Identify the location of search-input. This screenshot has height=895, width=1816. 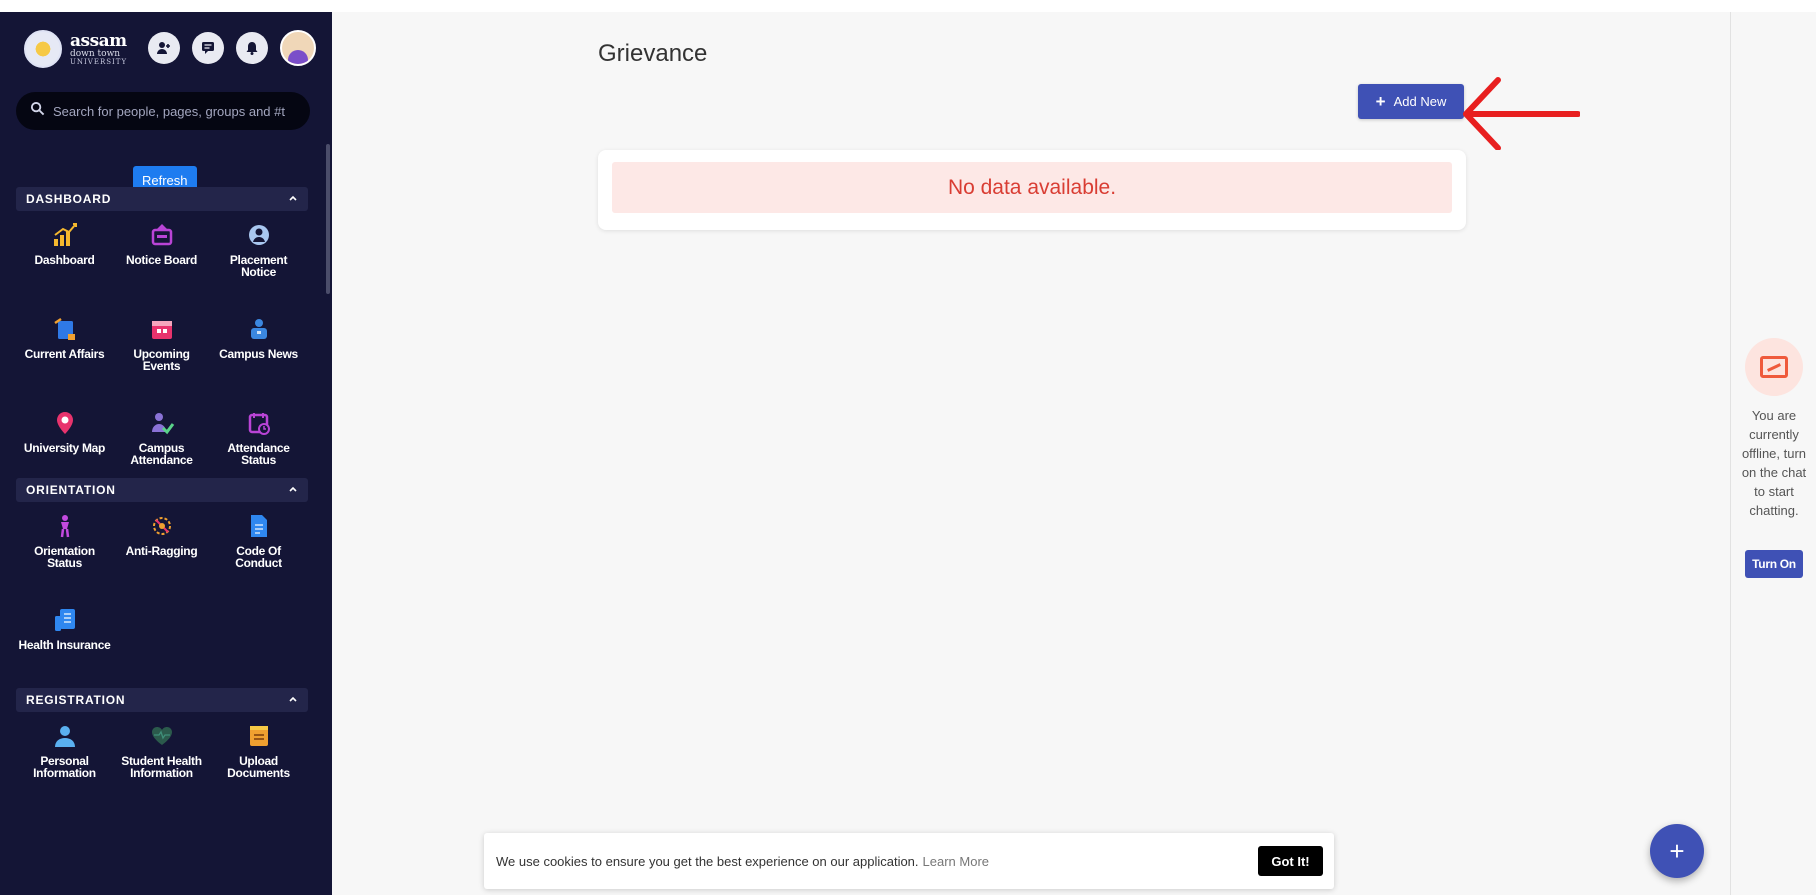
(178, 111).